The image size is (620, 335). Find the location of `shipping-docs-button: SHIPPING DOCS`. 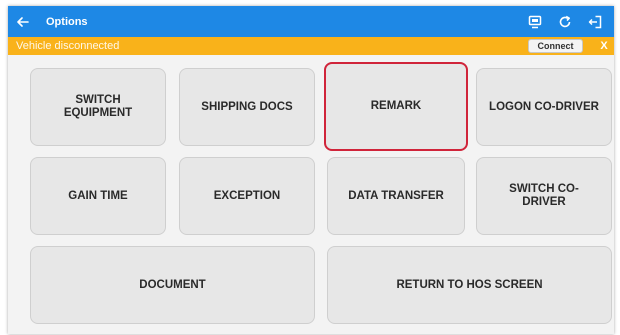

shipping-docs-button: SHIPPING DOCS is located at coordinates (247, 107).